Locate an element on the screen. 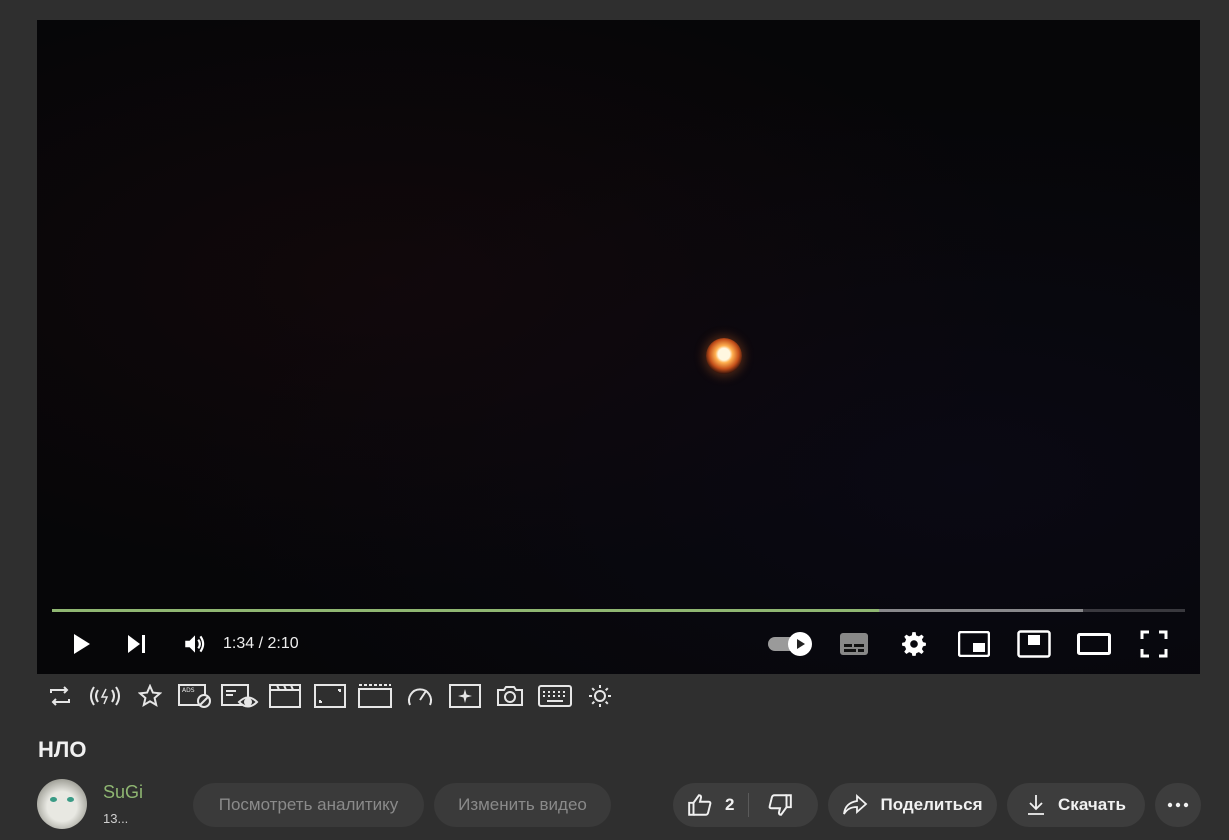 The image size is (1229, 840). download-button: Скачать is located at coordinates (1076, 805).